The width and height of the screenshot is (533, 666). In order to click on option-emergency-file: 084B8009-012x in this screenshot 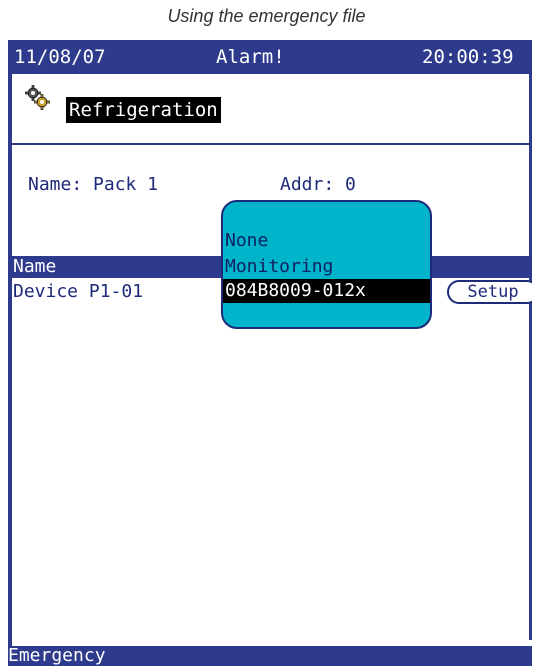, I will do `click(326, 291)`.